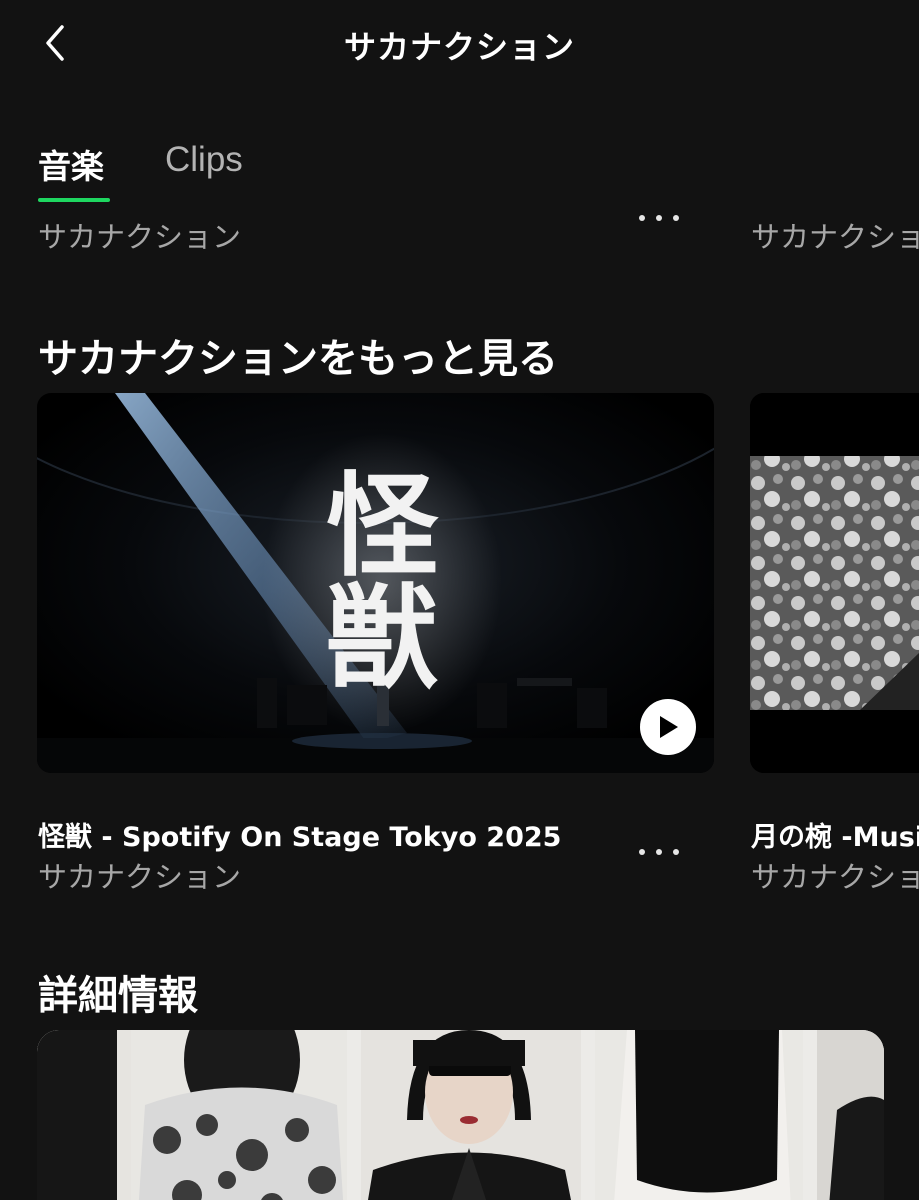 The width and height of the screenshot is (919, 1200). Describe the element at coordinates (835, 875) in the screenshot. I see `video-artist-2: サカナクショ` at that location.